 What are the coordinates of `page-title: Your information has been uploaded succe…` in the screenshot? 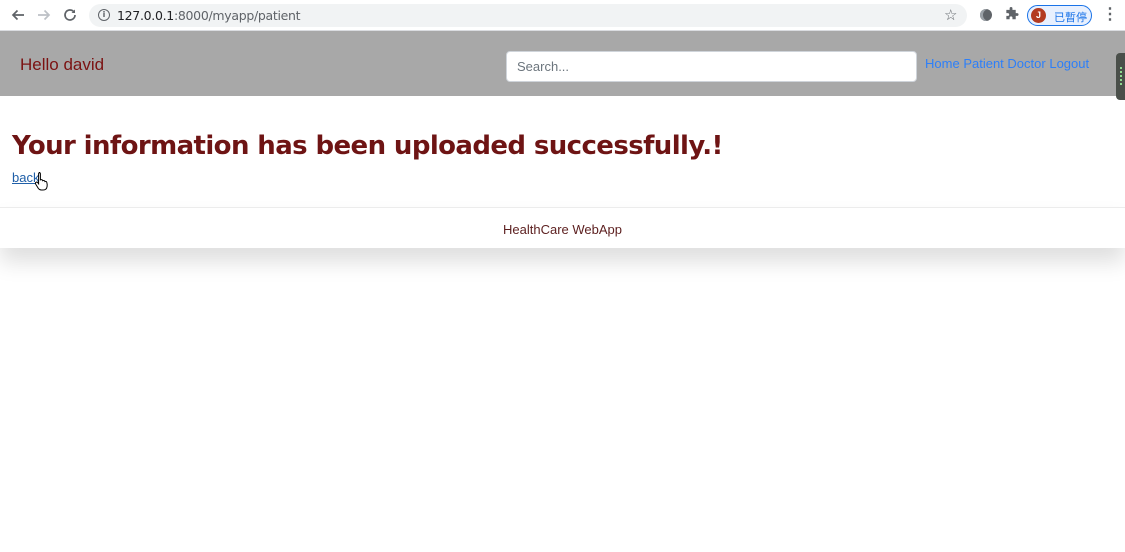 It's located at (367, 146).